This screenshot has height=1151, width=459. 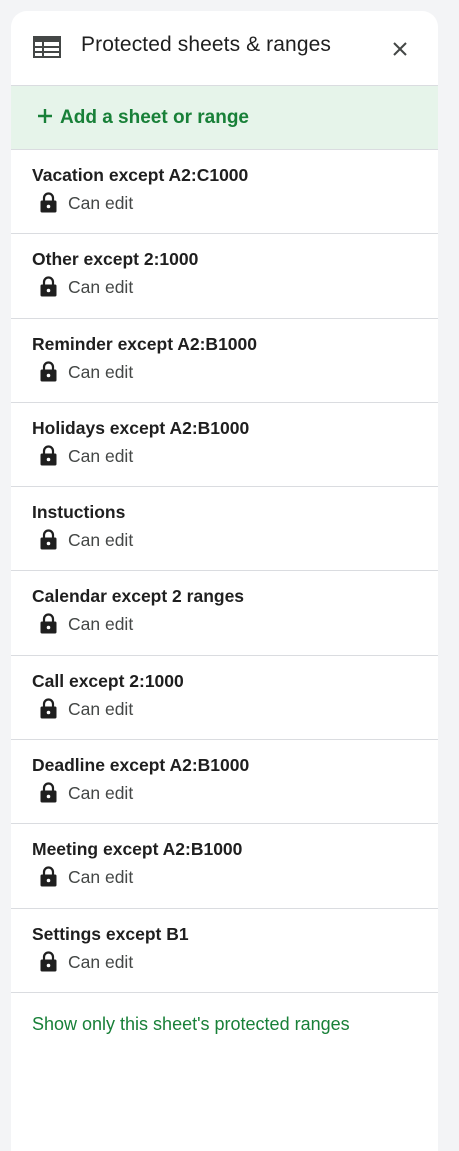 I want to click on list-item: Instuctions Can edit, so click(x=224, y=529).